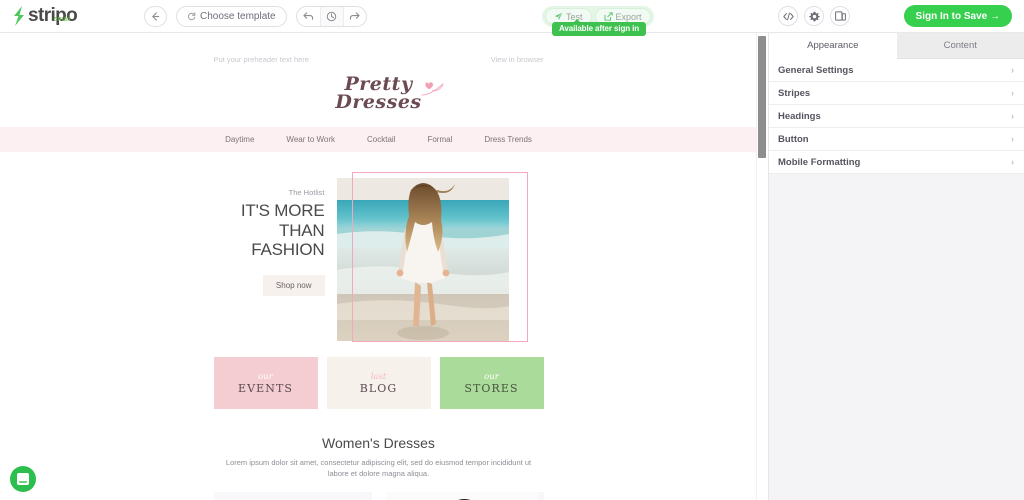 The image size is (1024, 500). Describe the element at coordinates (288, 249) in the screenshot. I see `hero-heading-line3: FASHION` at that location.